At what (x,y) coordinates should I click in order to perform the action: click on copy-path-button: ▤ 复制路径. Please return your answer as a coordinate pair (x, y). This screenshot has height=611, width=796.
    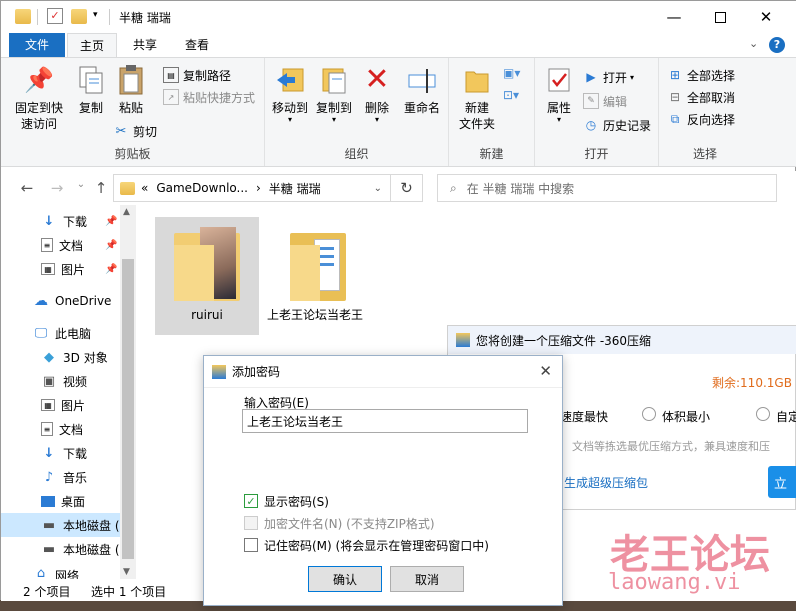
    Looking at the image, I should click on (197, 75).